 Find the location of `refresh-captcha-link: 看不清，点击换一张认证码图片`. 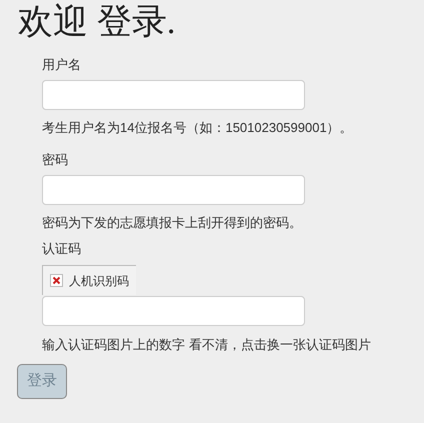

refresh-captcha-link: 看不清，点击换一张认证码图片 is located at coordinates (280, 345).